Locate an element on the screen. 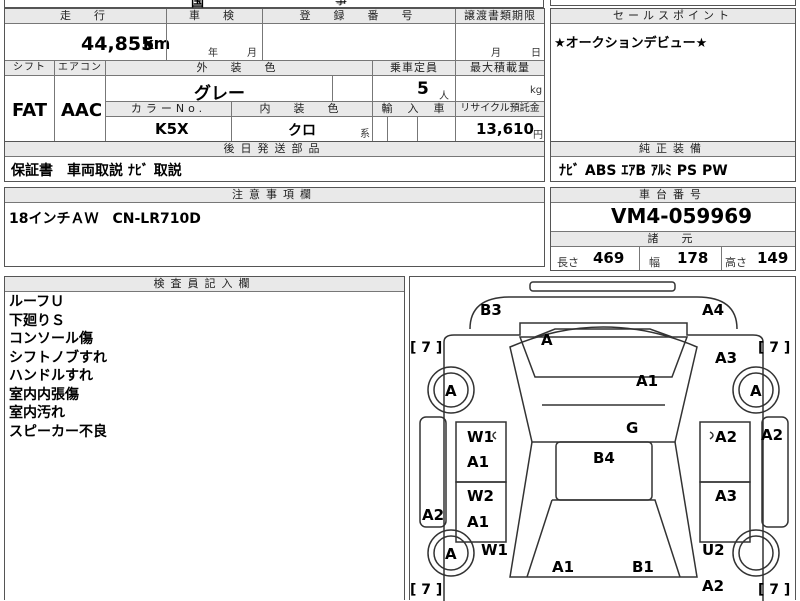 Image resolution: width=800 pixels, height=601 pixels. max-load-cell: kg is located at coordinates (499, 88).